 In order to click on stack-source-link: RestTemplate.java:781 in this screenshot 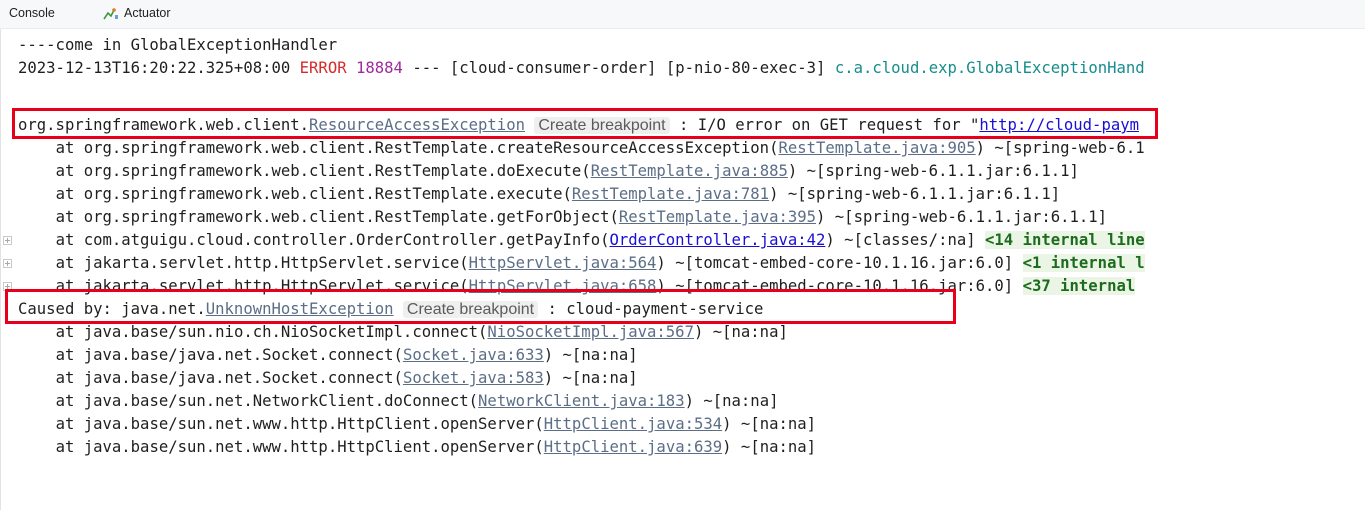, I will do `click(670, 194)`.